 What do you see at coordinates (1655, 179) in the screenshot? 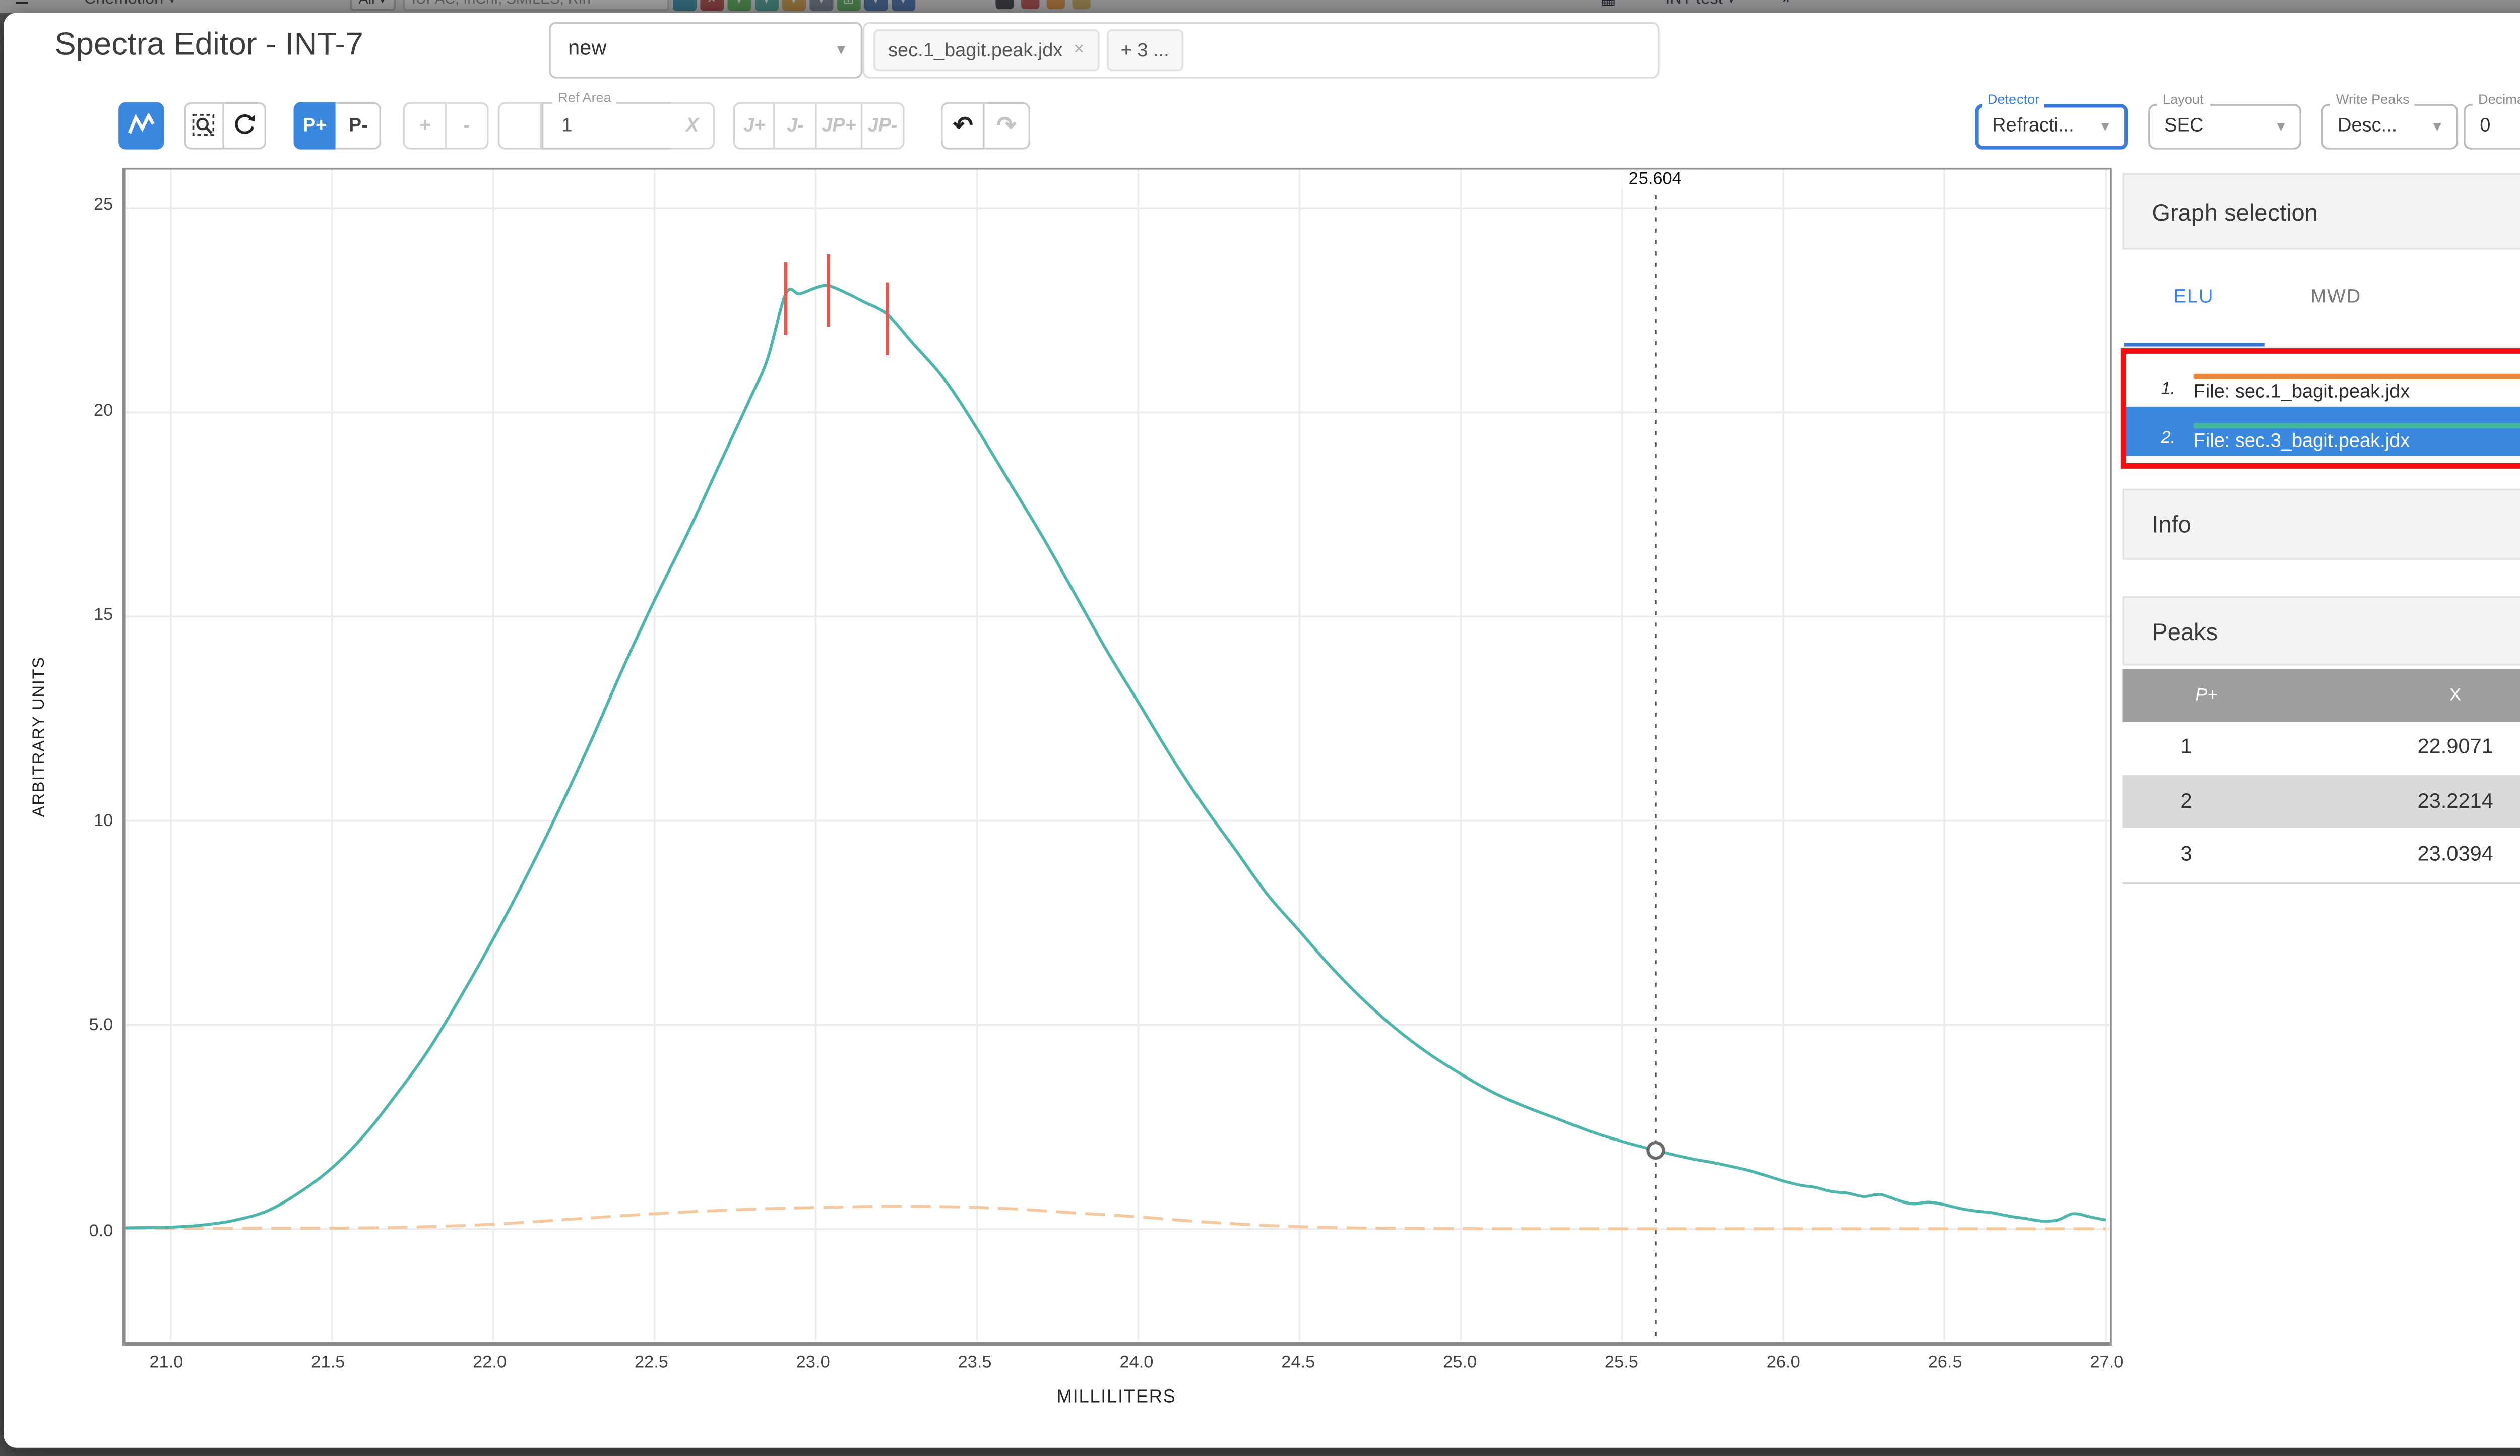
I see `threshold-value-label: 25.604` at bounding box center [1655, 179].